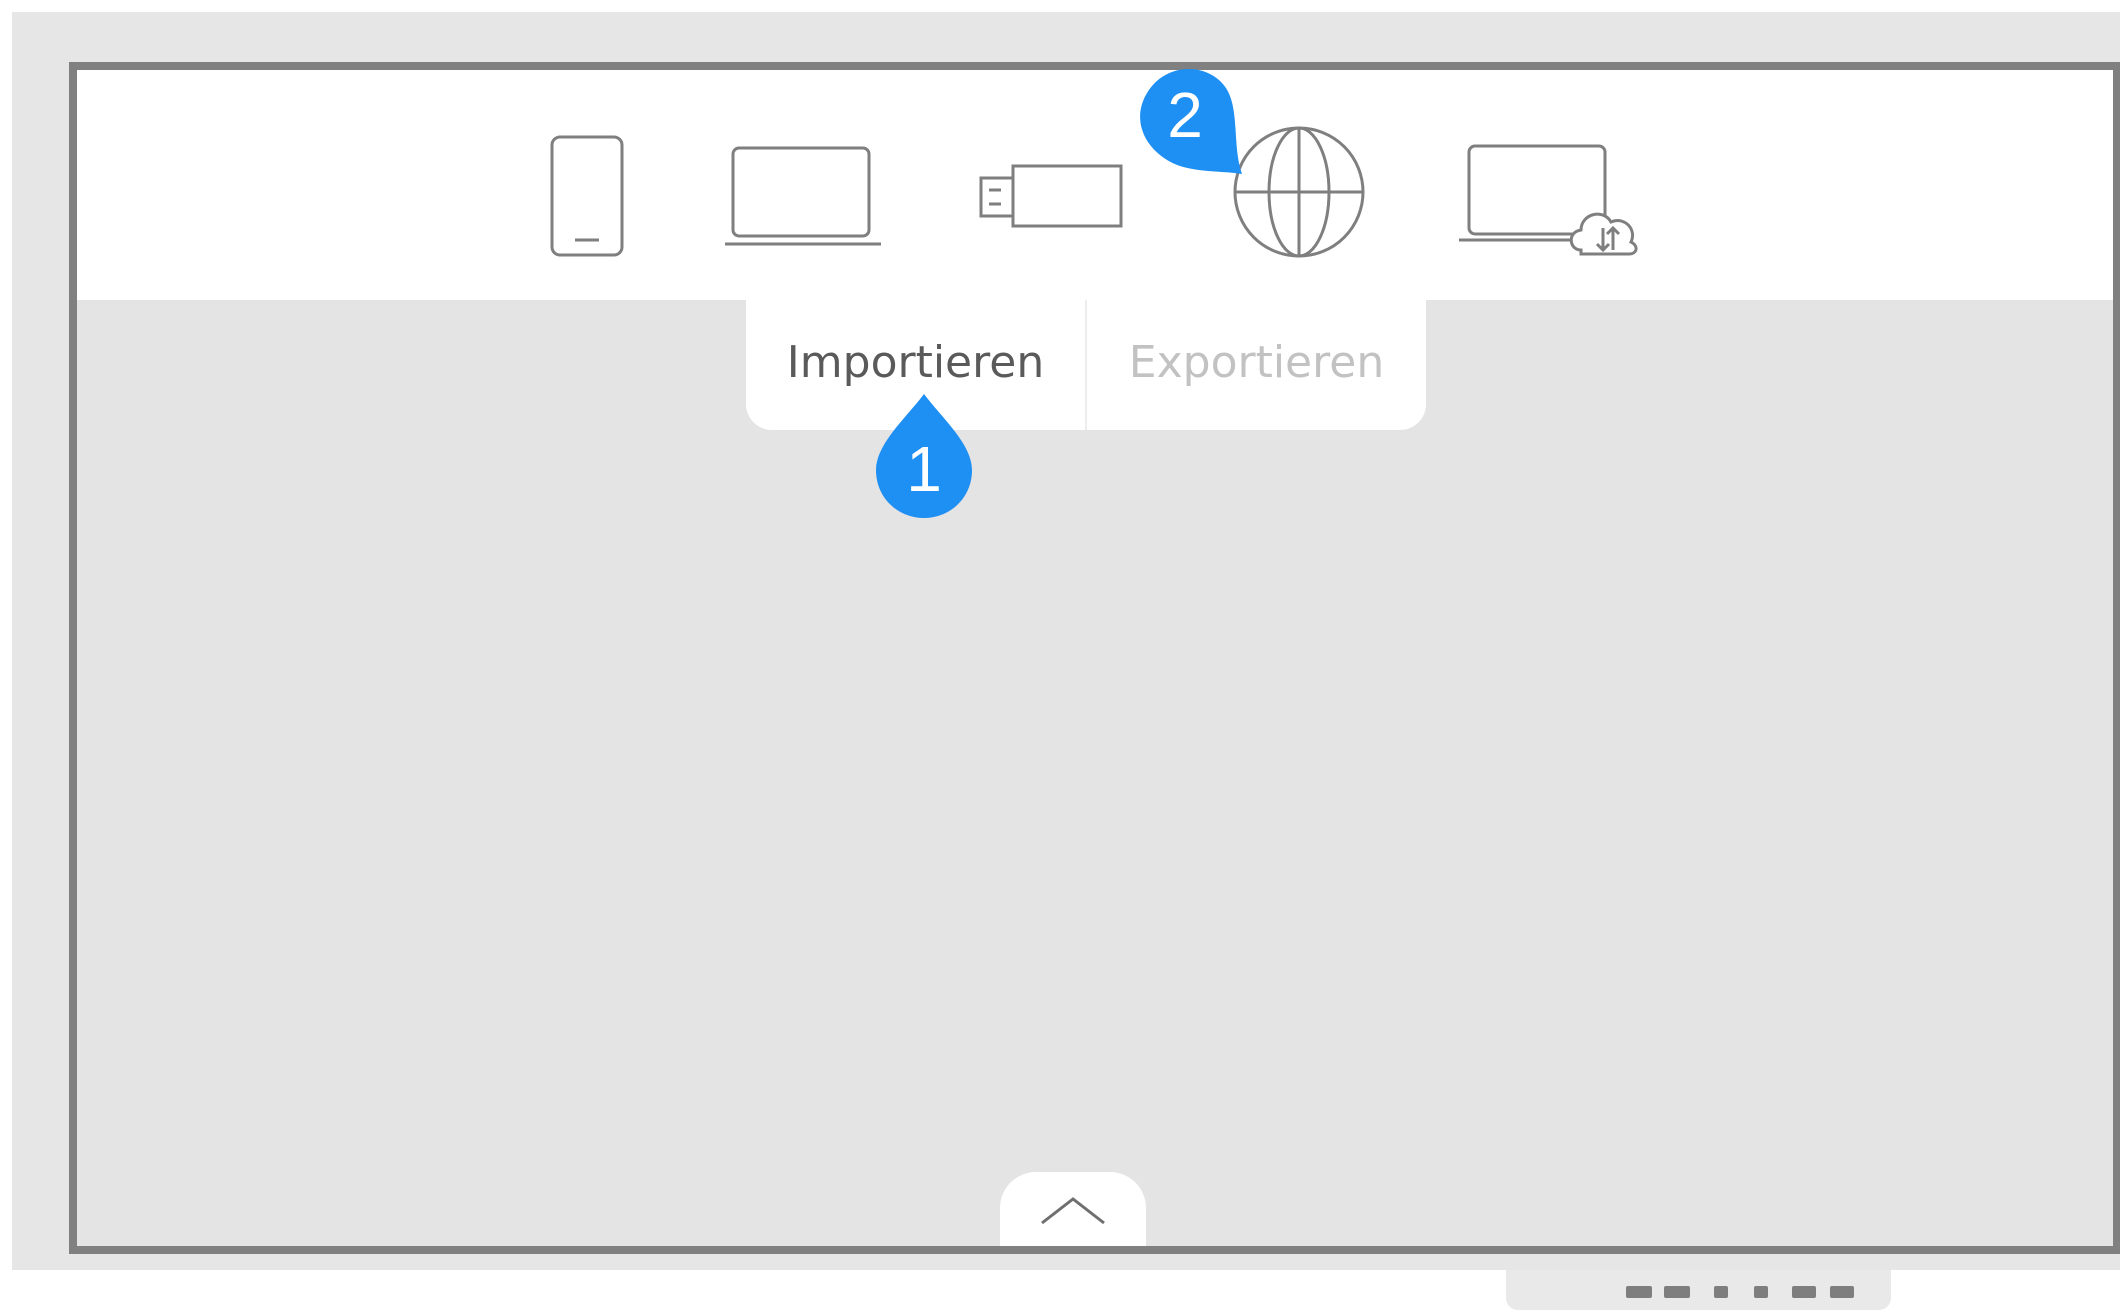 The height and width of the screenshot is (1312, 2120). Describe the element at coordinates (805, 197) in the screenshot. I see `laptop-icon` at that location.